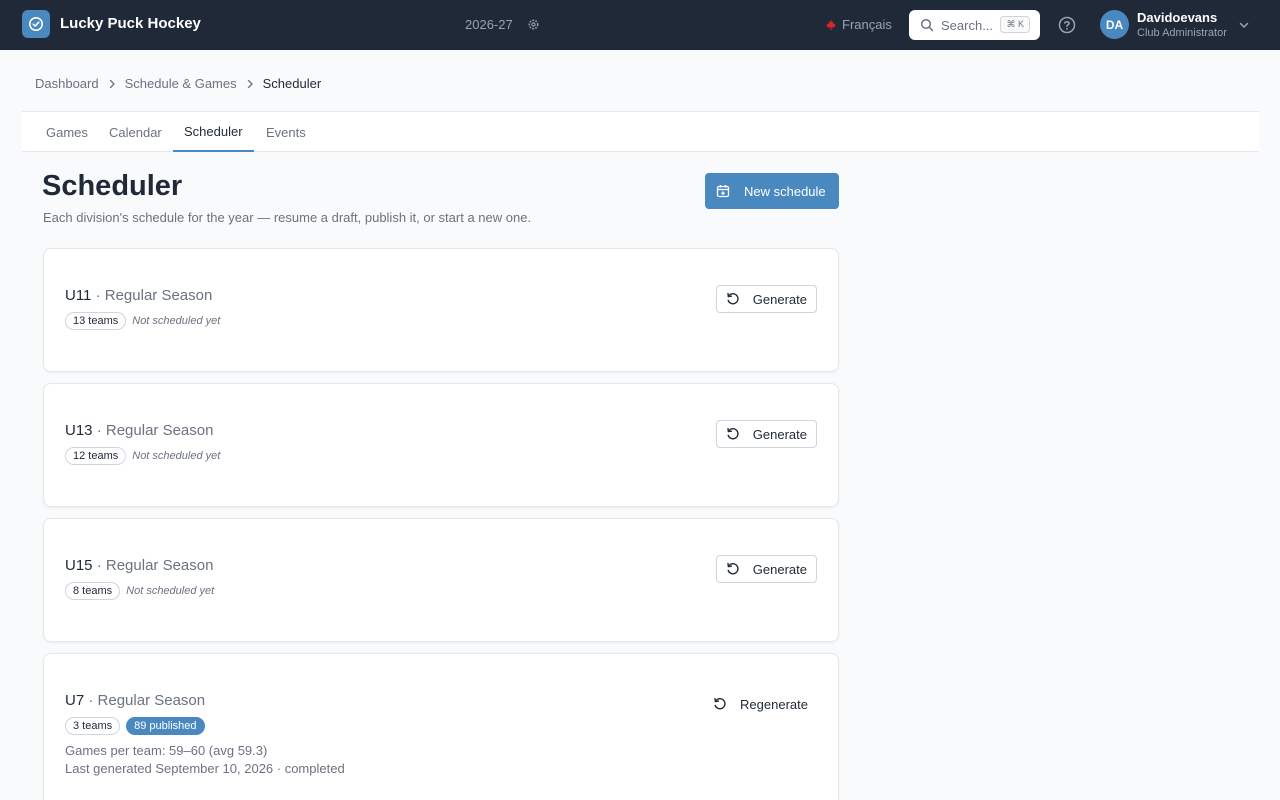 The height and width of the screenshot is (800, 1280). I want to click on division-name: U13, so click(79, 430).